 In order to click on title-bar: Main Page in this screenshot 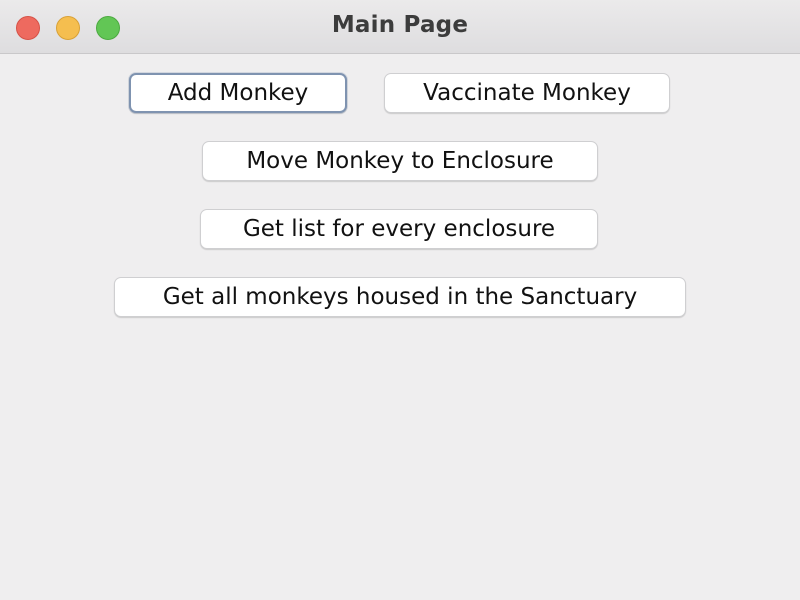, I will do `click(400, 27)`.